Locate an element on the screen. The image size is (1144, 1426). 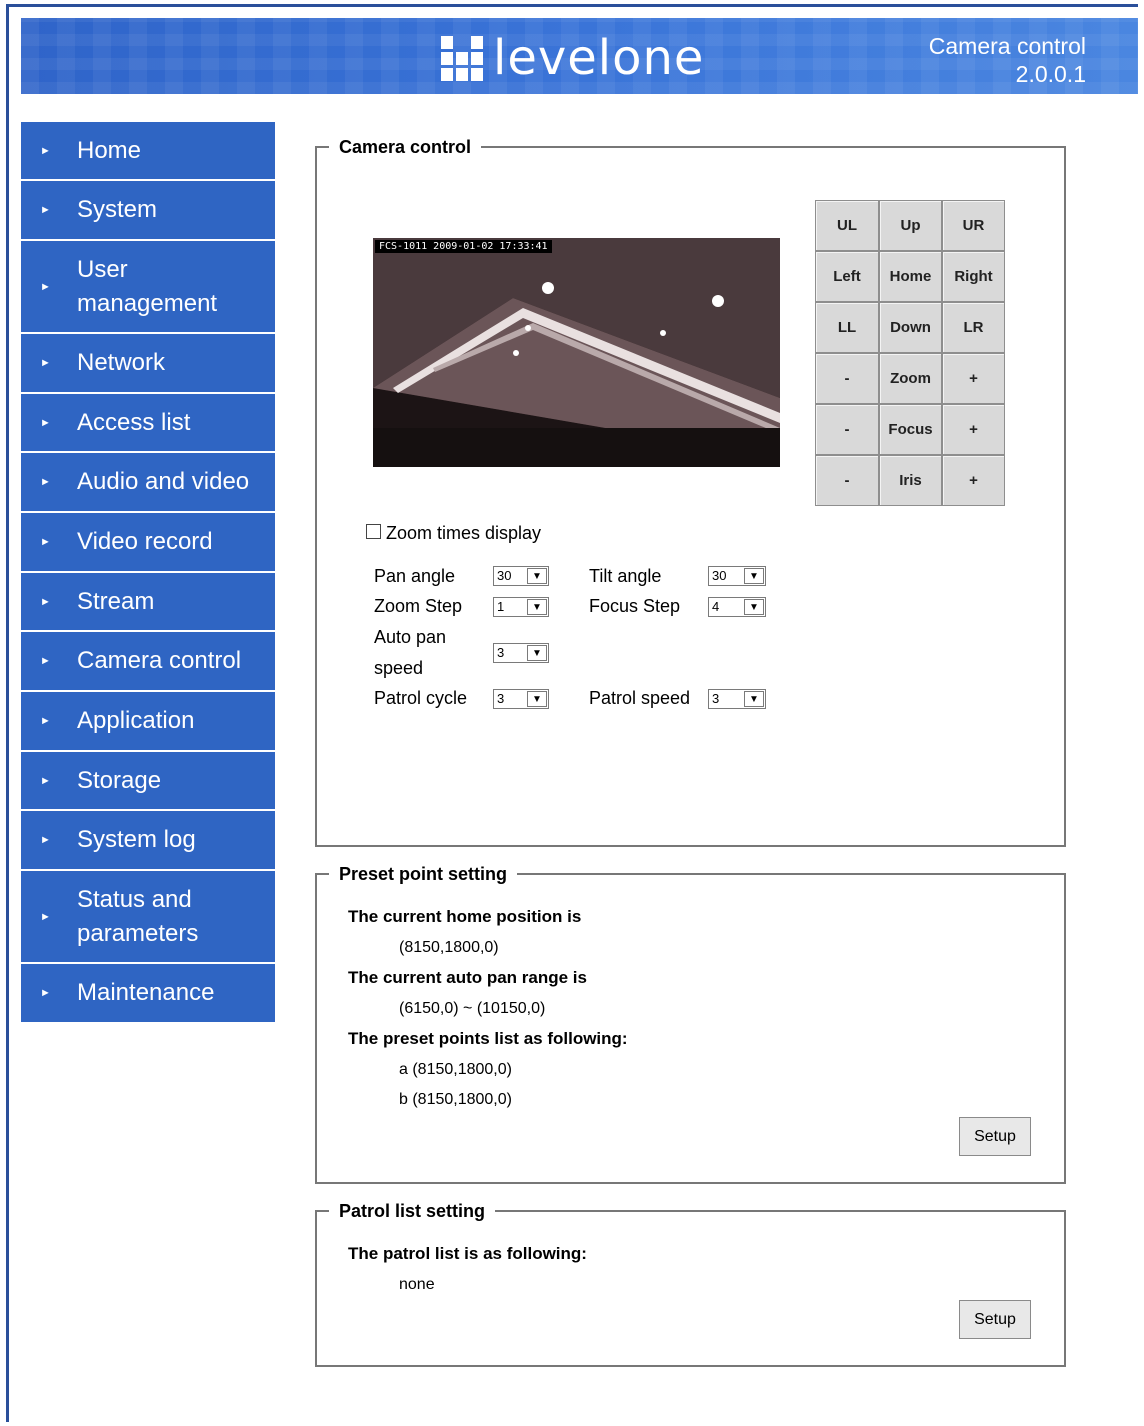
patrol-list-label: The patrol list is as following: is located at coordinates (467, 1253).